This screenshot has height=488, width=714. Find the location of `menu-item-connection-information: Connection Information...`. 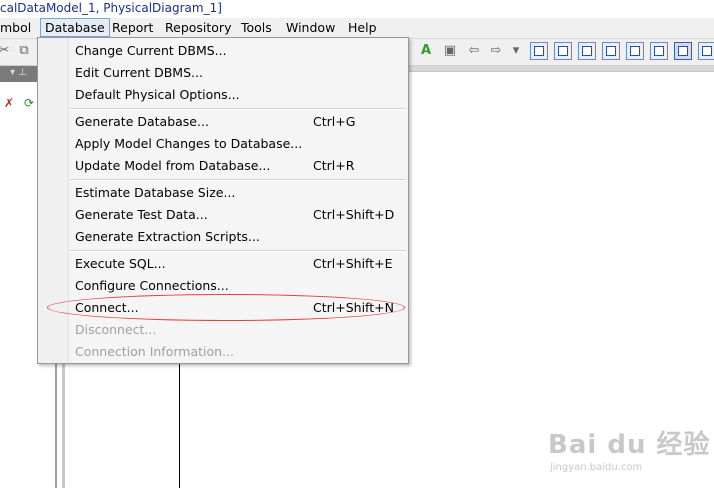

menu-item-connection-information: Connection Information... is located at coordinates (240, 352).